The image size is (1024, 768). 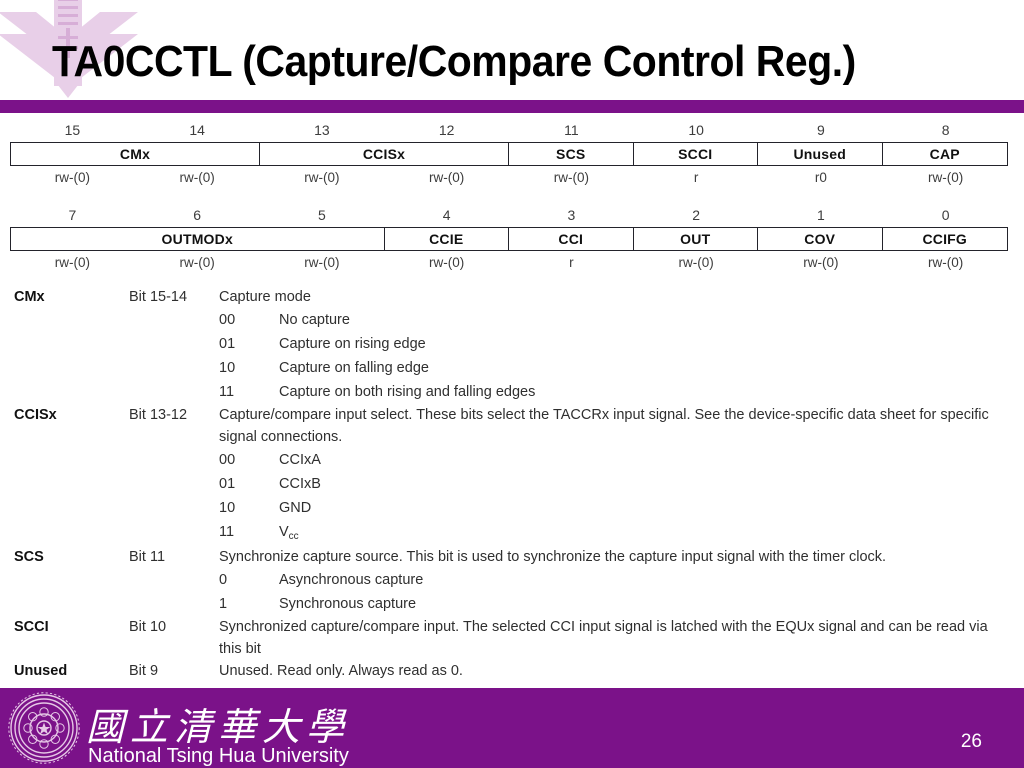 I want to click on field-option-code: 0, so click(x=223, y=580).